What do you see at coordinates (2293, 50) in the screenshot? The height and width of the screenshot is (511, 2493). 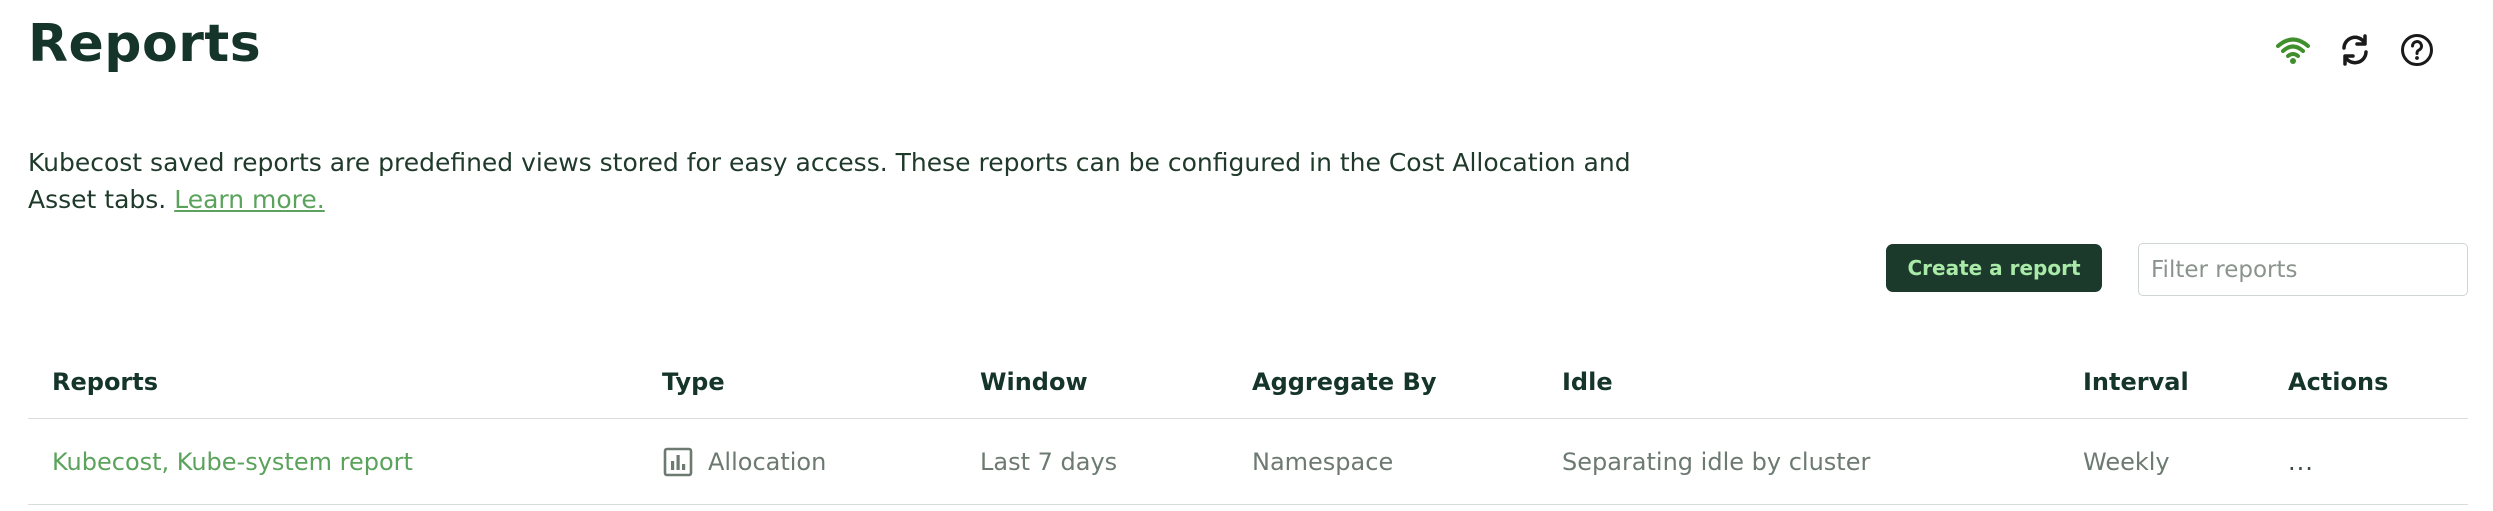 I see `wifi-icon` at bounding box center [2293, 50].